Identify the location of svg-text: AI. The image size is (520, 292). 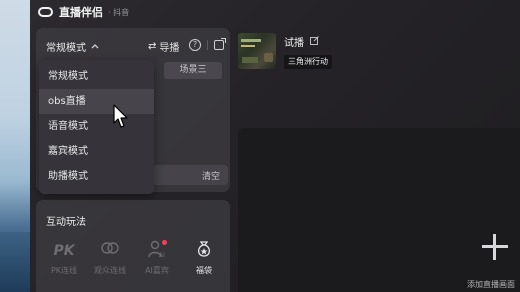
(162, 255).